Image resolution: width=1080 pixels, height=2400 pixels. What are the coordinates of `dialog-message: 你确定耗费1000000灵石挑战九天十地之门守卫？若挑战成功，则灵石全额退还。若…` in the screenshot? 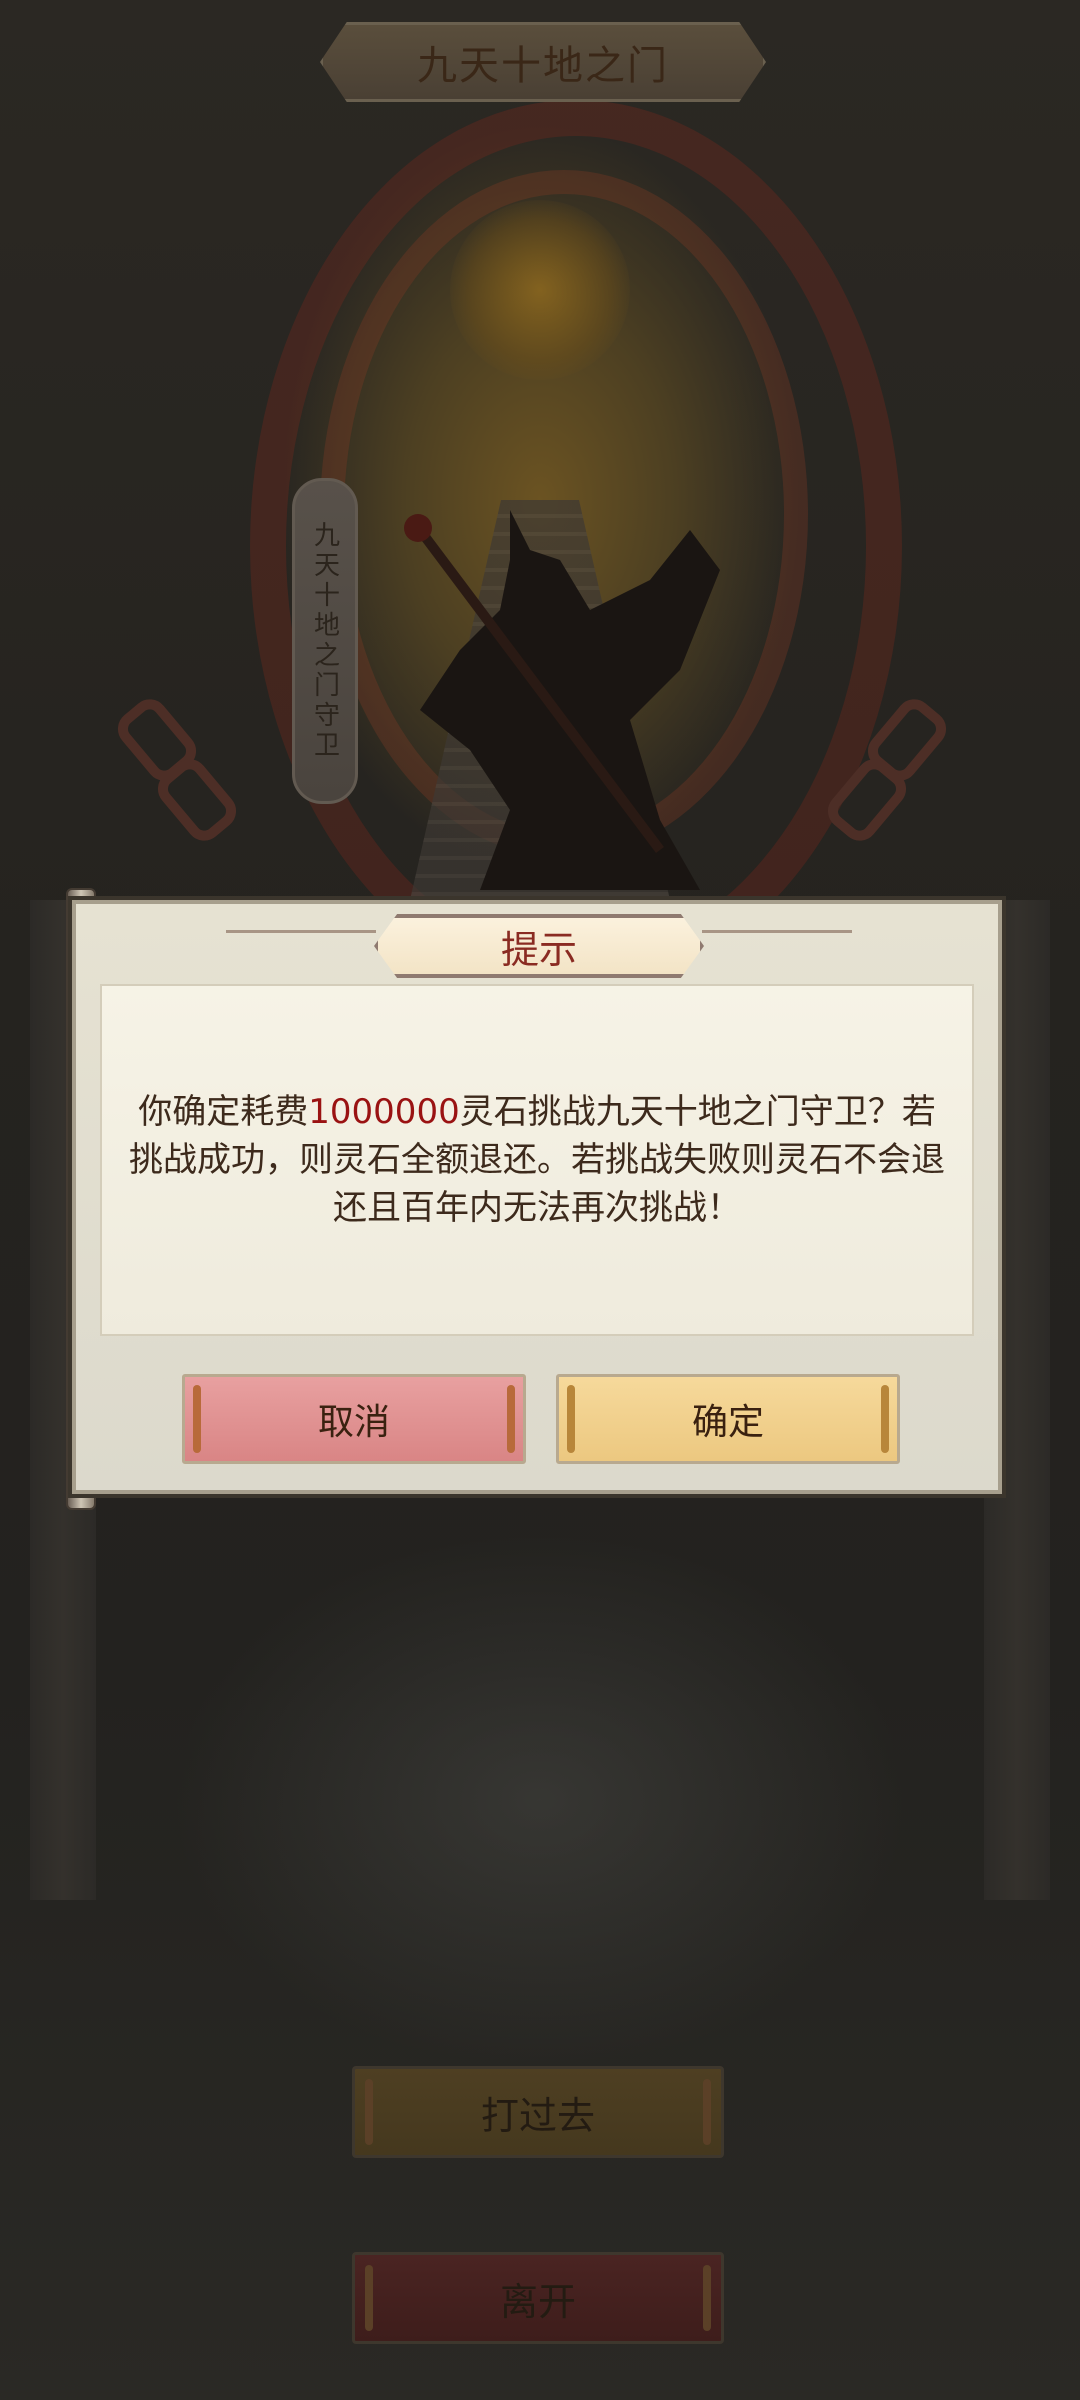 It's located at (537, 1160).